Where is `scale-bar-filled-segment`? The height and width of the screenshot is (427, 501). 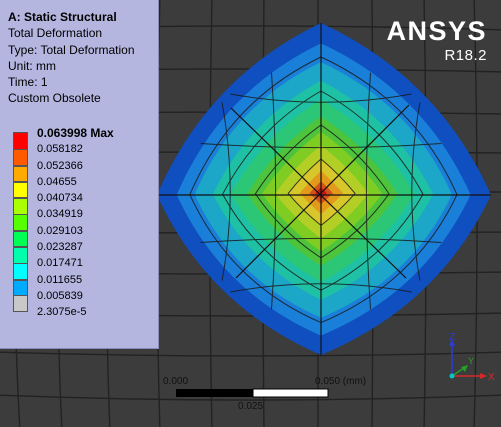
scale-bar-filled-segment is located at coordinates (214, 393).